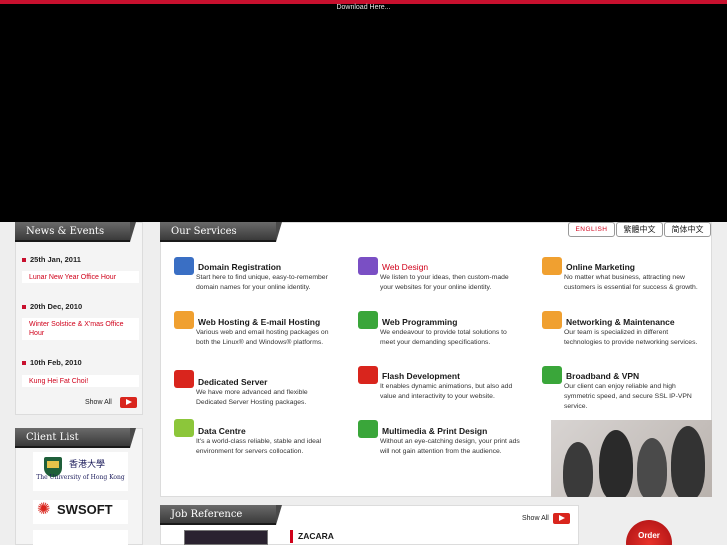  Describe the element at coordinates (226, 537) in the screenshot. I see `job-thumbnail` at that location.